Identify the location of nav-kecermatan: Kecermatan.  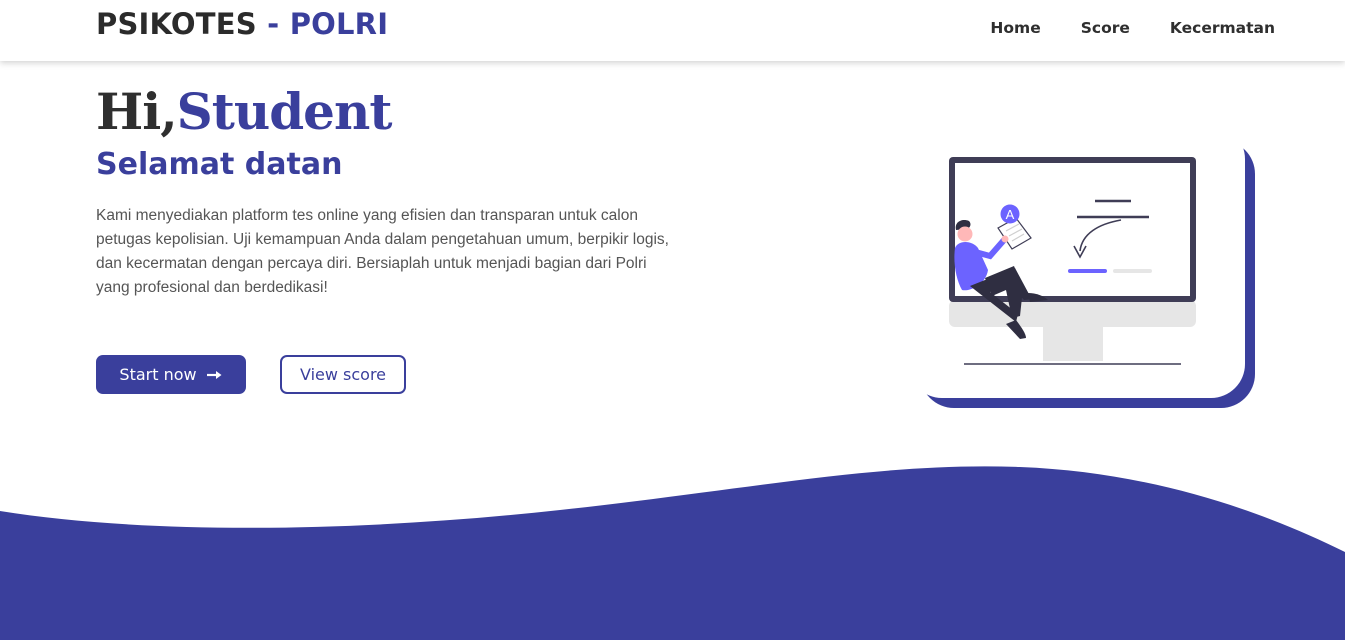
(1222, 28).